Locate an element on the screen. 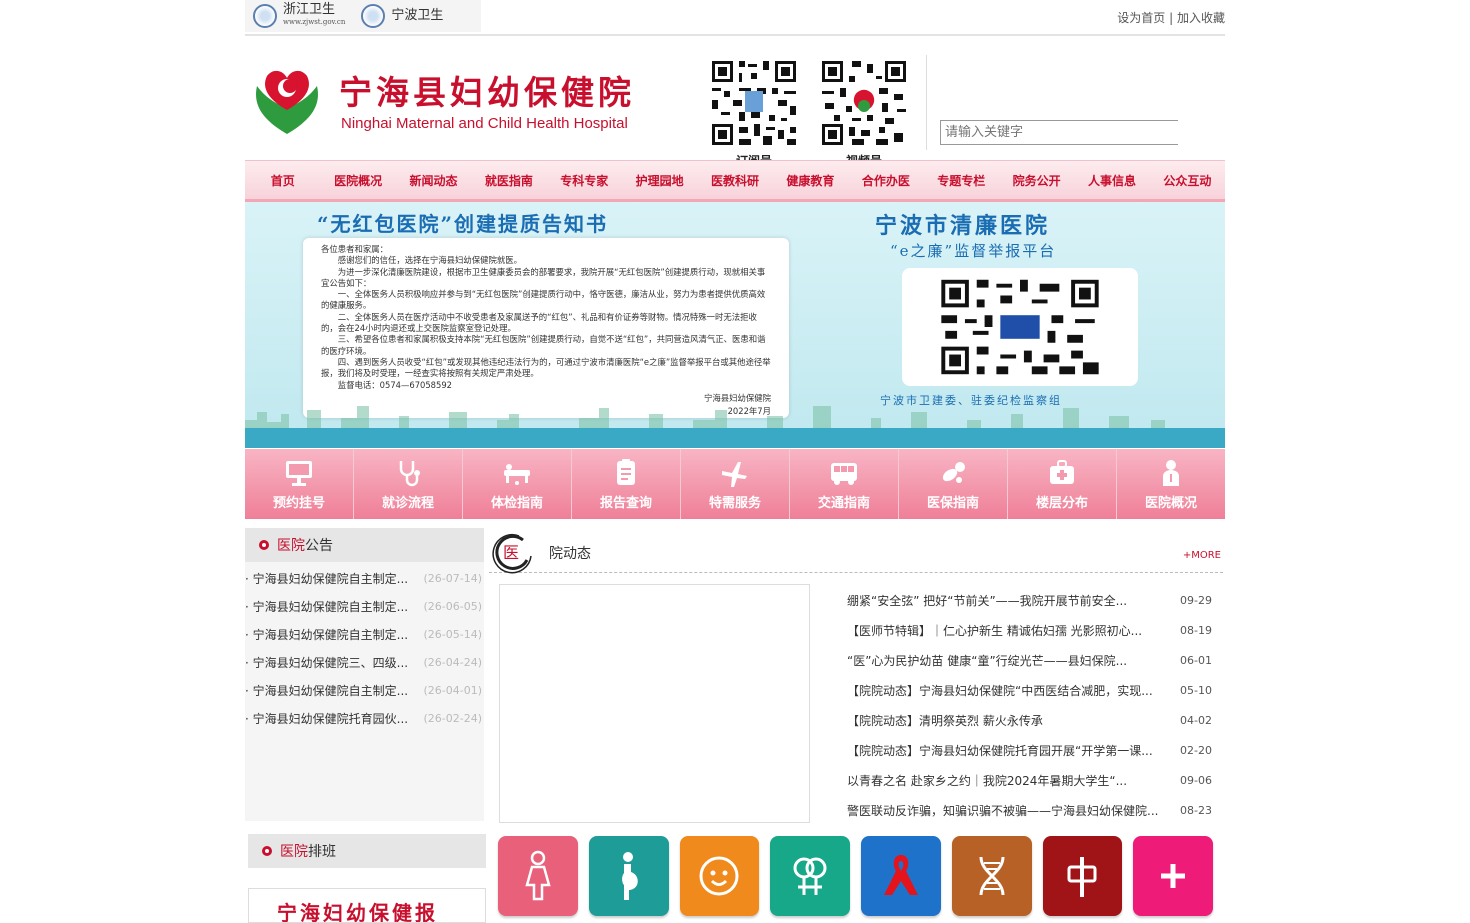  schedule-image: 宁海妇幼保健报 is located at coordinates (367, 905).